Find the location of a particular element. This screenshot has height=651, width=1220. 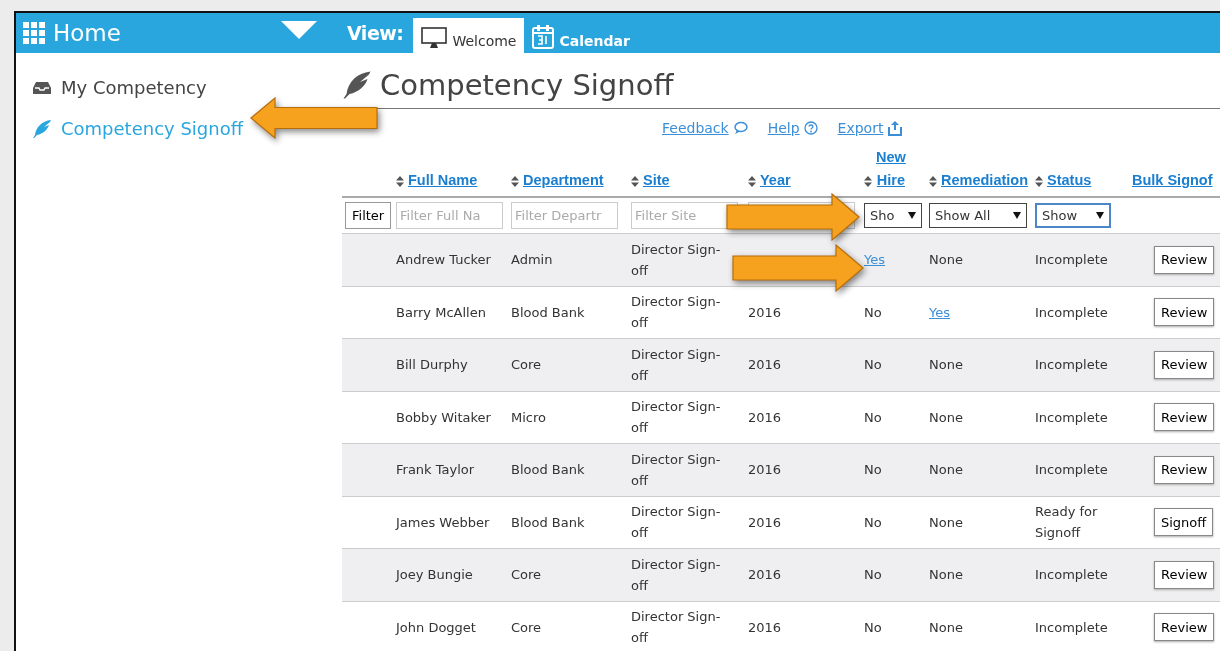

table-cell: Bobby Witaker is located at coordinates (443, 417).